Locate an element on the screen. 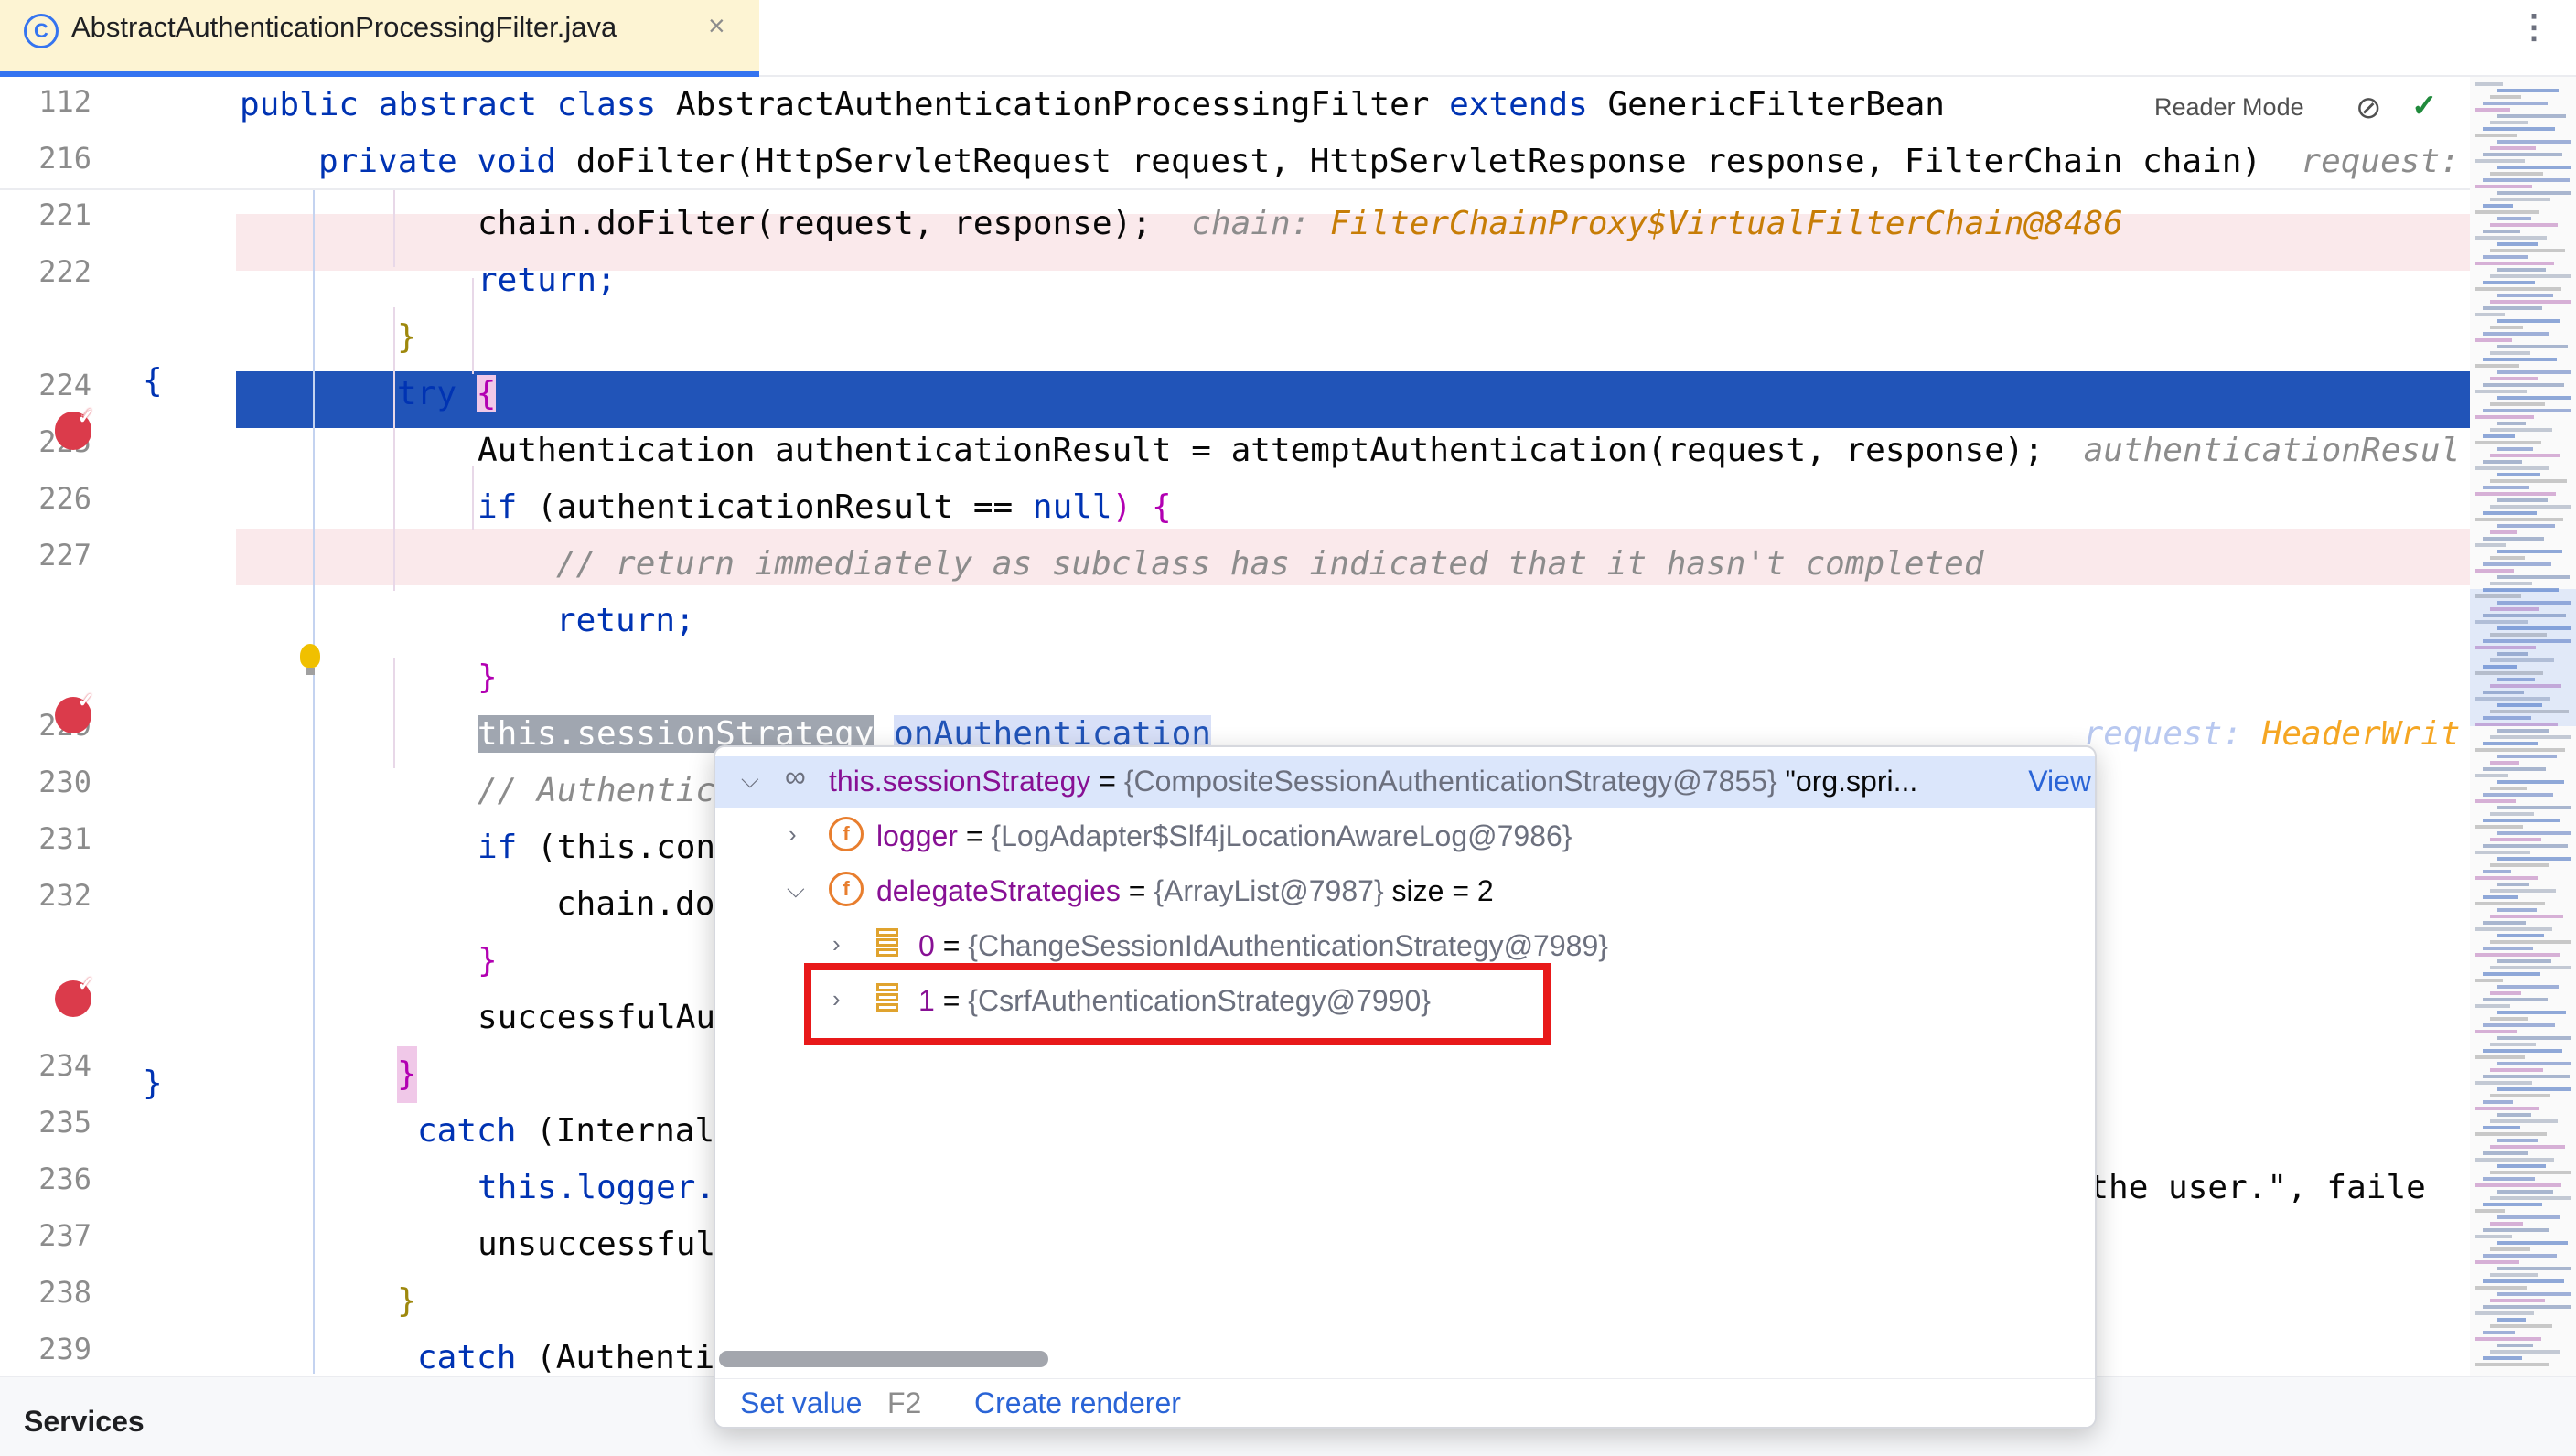 The width and height of the screenshot is (2576, 1456). line-number: 232 is located at coordinates (65, 895).